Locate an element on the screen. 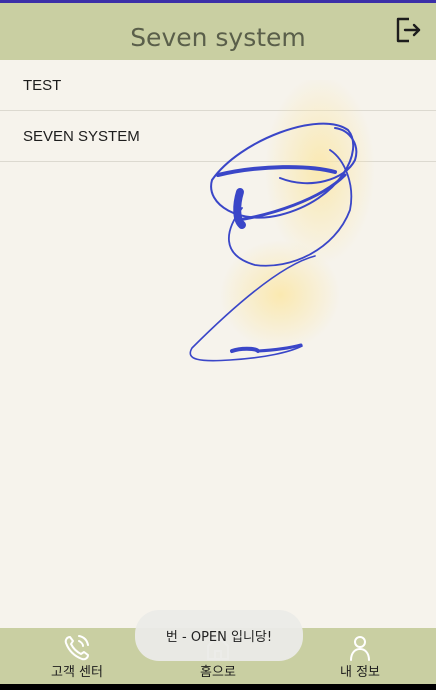 This screenshot has height=690, width=436. logout-button is located at coordinates (408, 30).